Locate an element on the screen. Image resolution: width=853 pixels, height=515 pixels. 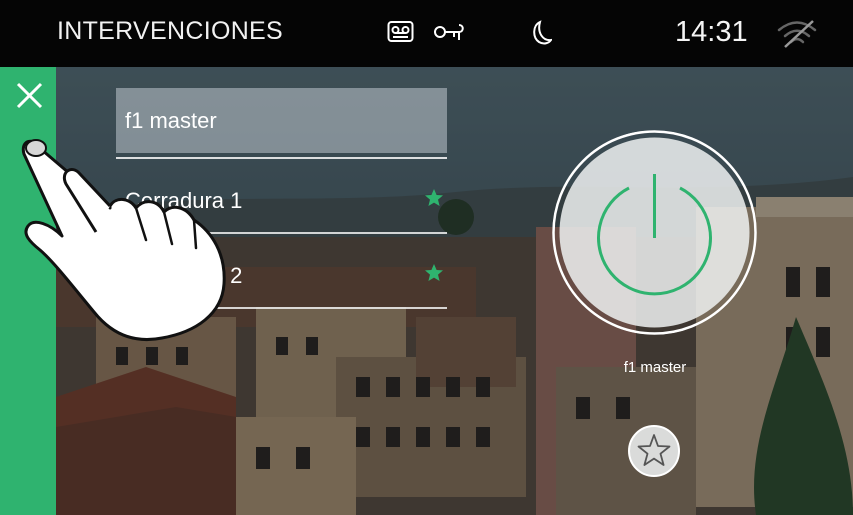
list-item-label: Cerradura 1 is located at coordinates (184, 200).